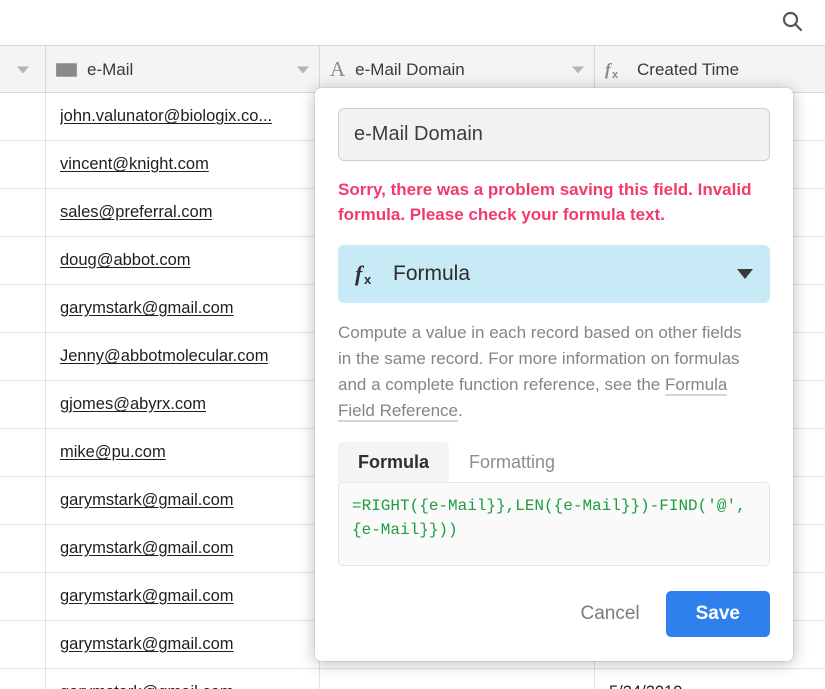 The image size is (825, 689). What do you see at coordinates (125, 260) in the screenshot?
I see `email-link: doug@abbot.com` at bounding box center [125, 260].